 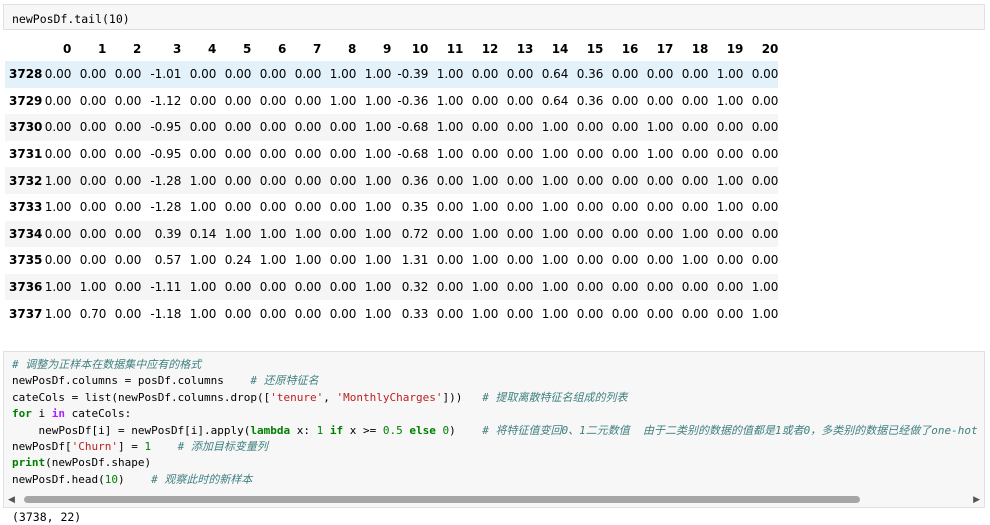 What do you see at coordinates (177, 49) in the screenshot?
I see `column-header: 3` at bounding box center [177, 49].